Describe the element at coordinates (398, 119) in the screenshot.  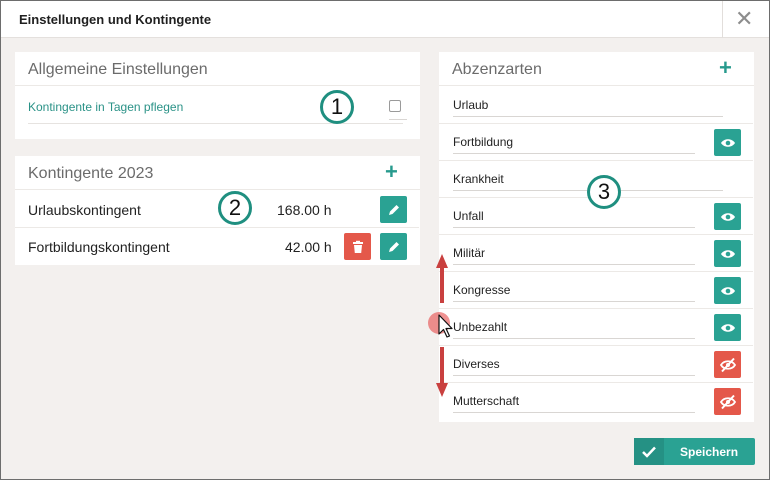
I see `checkbox-underline` at that location.